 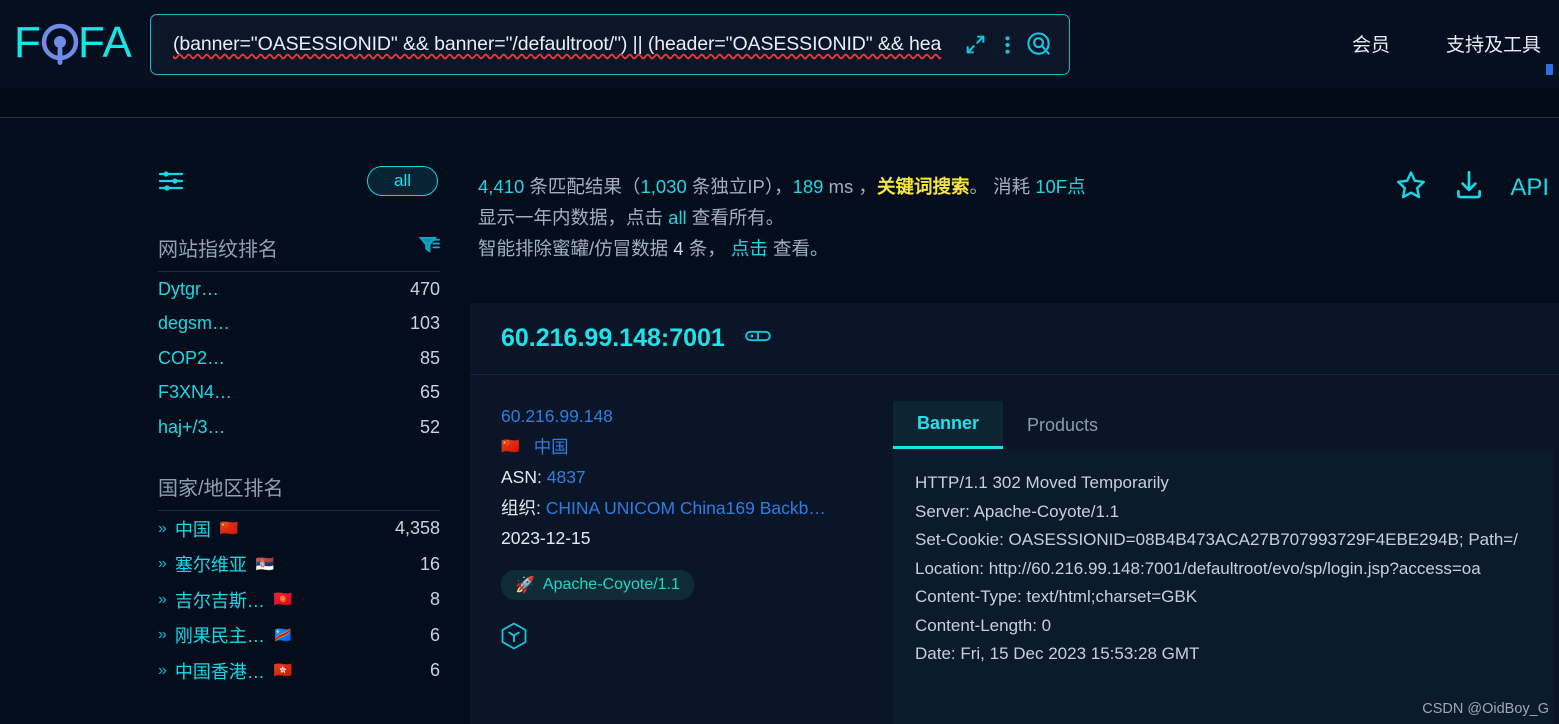 What do you see at coordinates (1371, 43) in the screenshot?
I see `nav-item-member: 会员` at bounding box center [1371, 43].